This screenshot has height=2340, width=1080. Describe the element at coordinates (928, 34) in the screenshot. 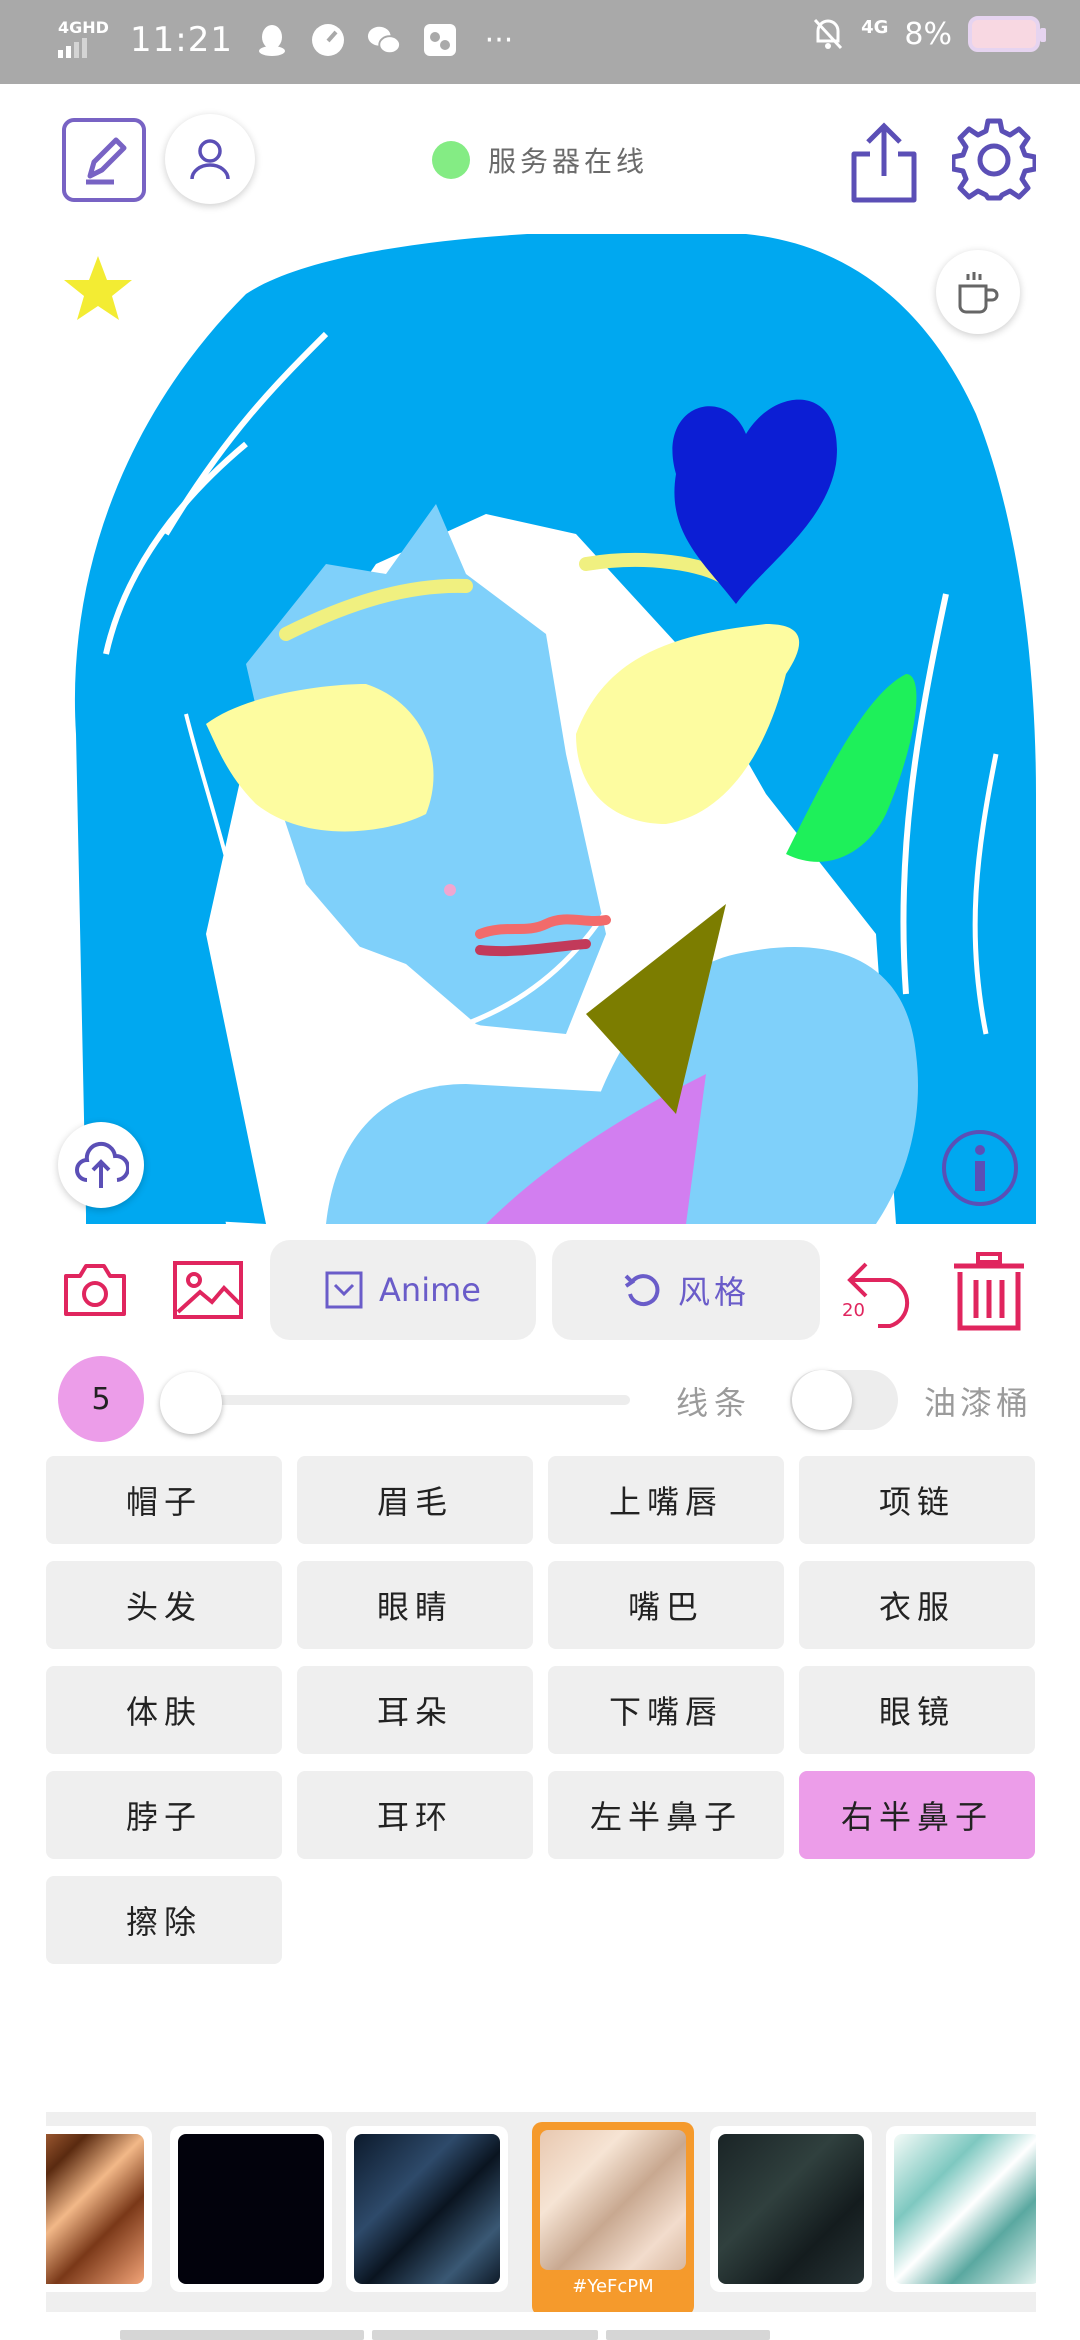

I see `battery-percent: 8%` at that location.